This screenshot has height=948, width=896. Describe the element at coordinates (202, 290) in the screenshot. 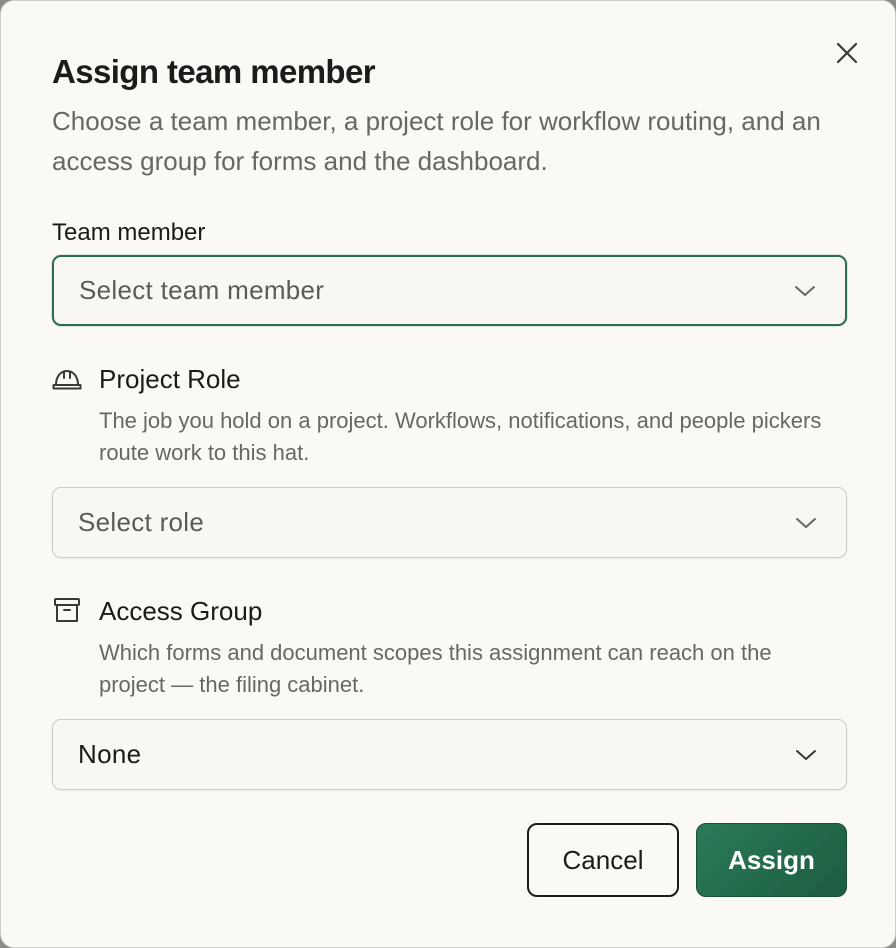

I see `team-member-select-placeholder: Select team member` at that location.